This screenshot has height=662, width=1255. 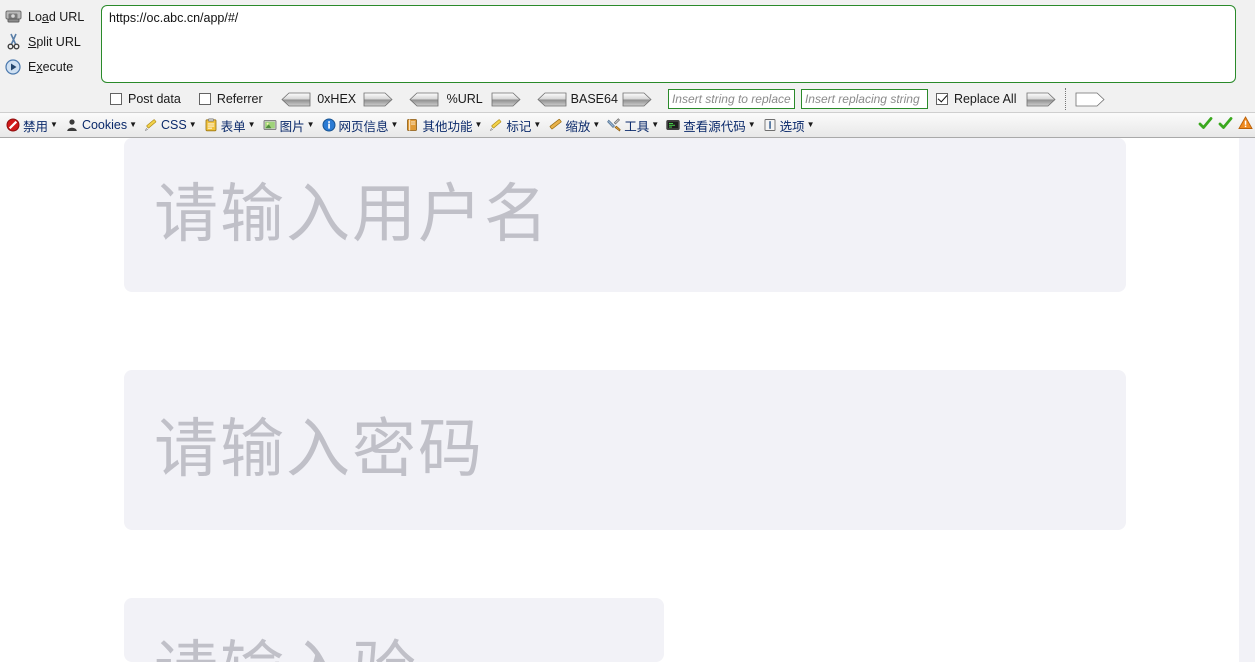 What do you see at coordinates (72, 125) in the screenshot?
I see `cookies-person-icon` at bounding box center [72, 125].